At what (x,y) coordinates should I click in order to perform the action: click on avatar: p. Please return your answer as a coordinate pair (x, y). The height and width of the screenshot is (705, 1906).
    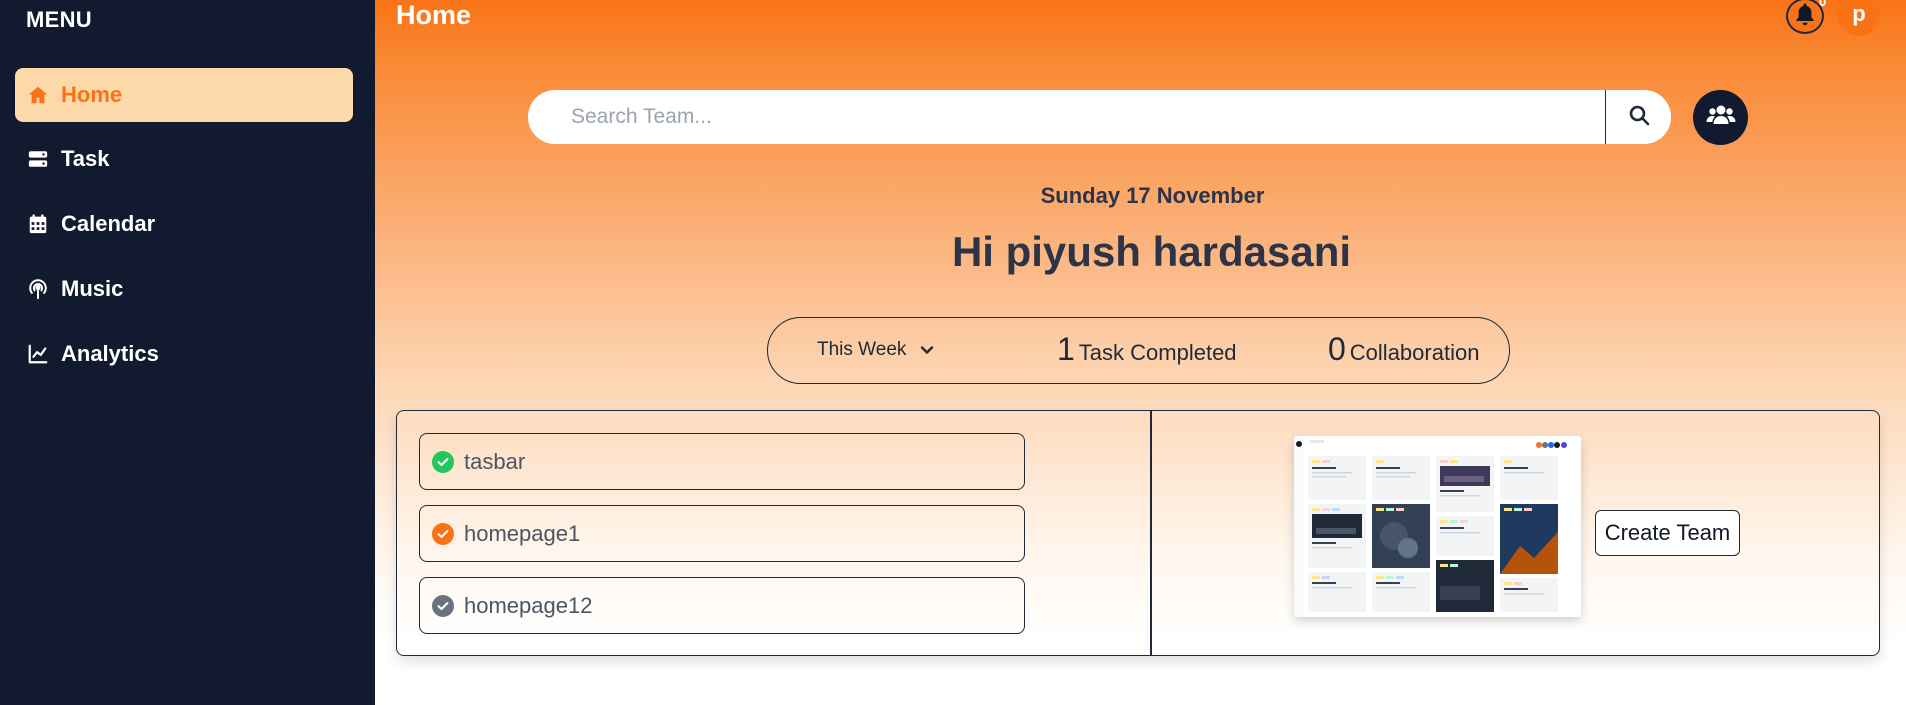
    Looking at the image, I should click on (1859, 18).